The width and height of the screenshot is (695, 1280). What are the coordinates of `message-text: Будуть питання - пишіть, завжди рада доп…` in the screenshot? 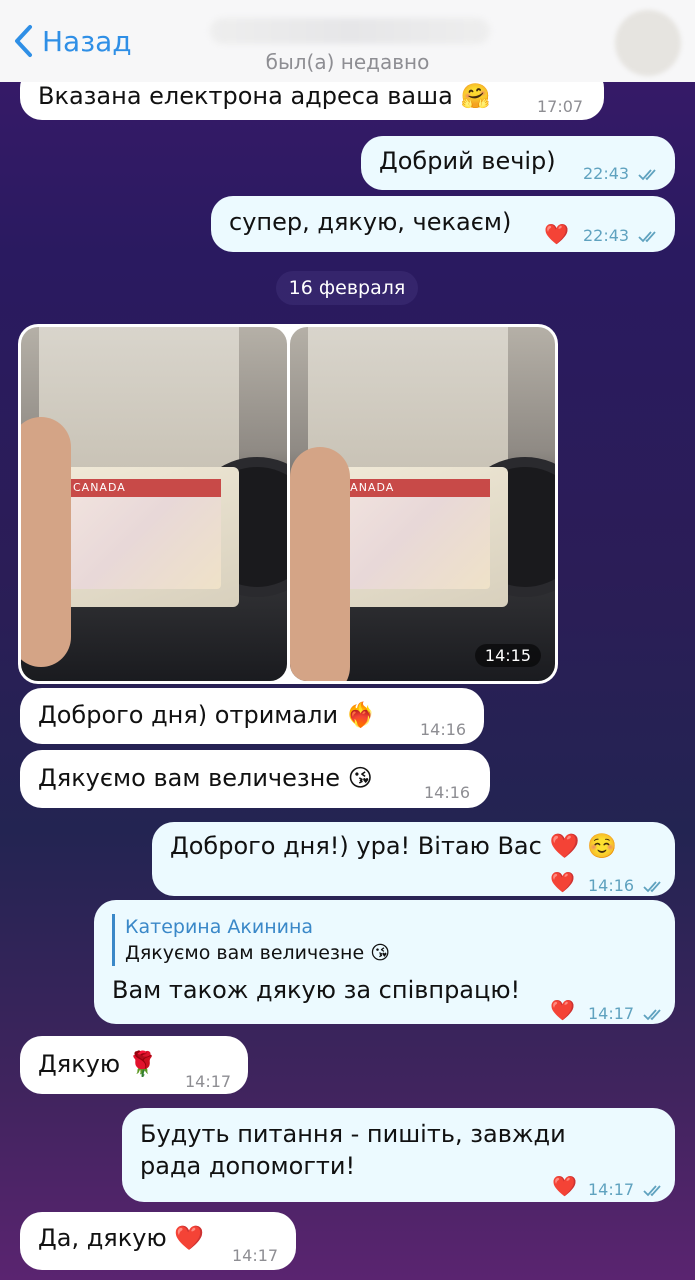 It's located at (353, 1150).